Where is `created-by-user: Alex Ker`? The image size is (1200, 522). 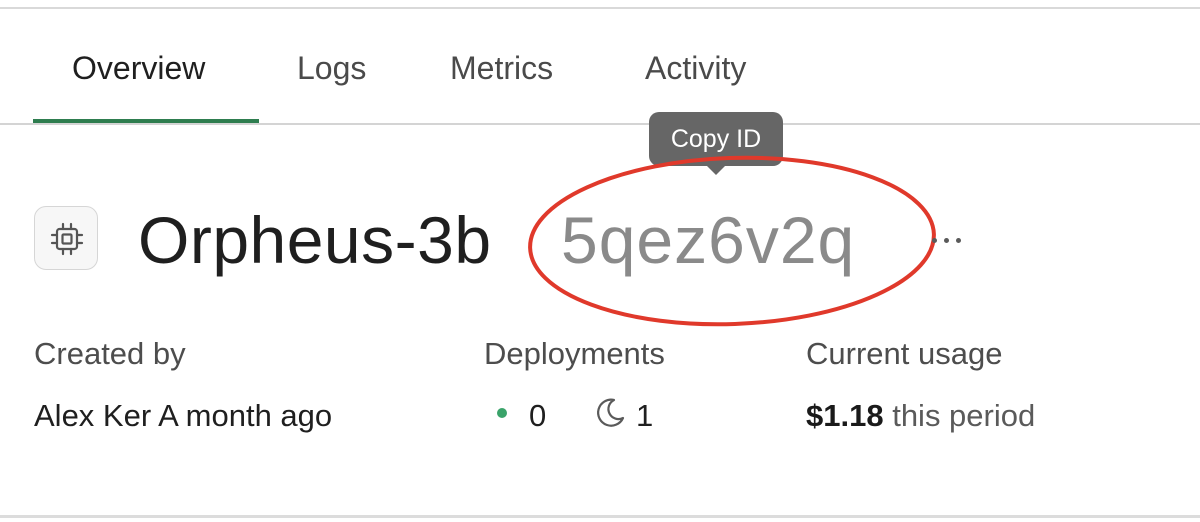
created-by-user: Alex Ker is located at coordinates (92, 415).